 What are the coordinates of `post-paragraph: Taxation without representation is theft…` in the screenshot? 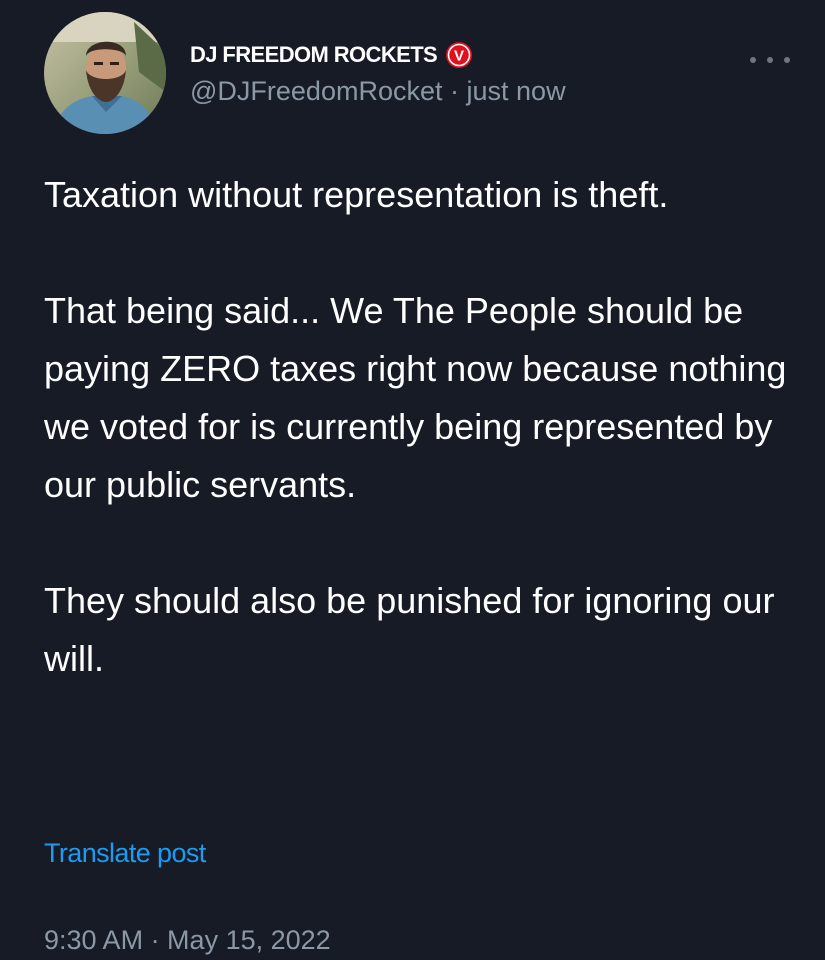 It's located at (356, 194).